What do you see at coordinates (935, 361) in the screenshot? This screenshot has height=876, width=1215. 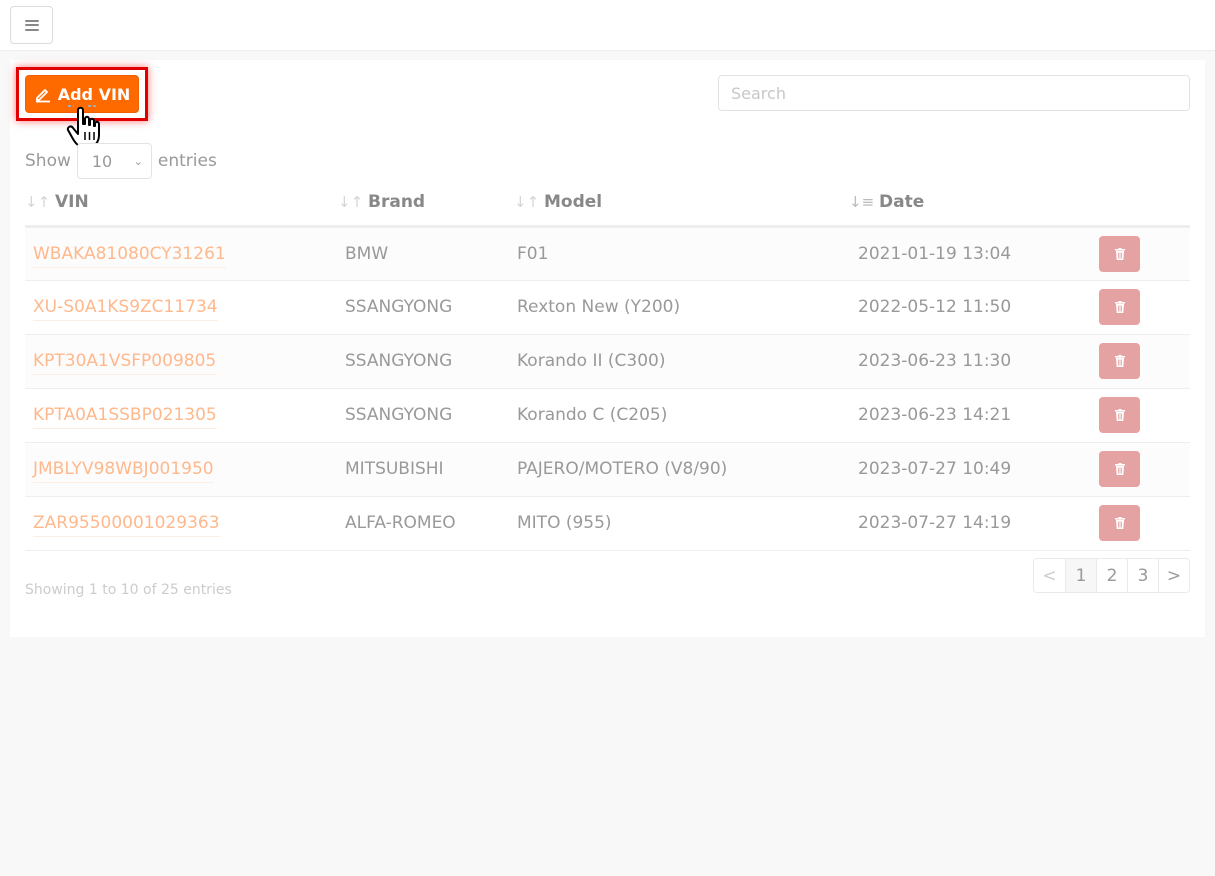 I see `date-cell: 2023-06-23 11:30` at bounding box center [935, 361].